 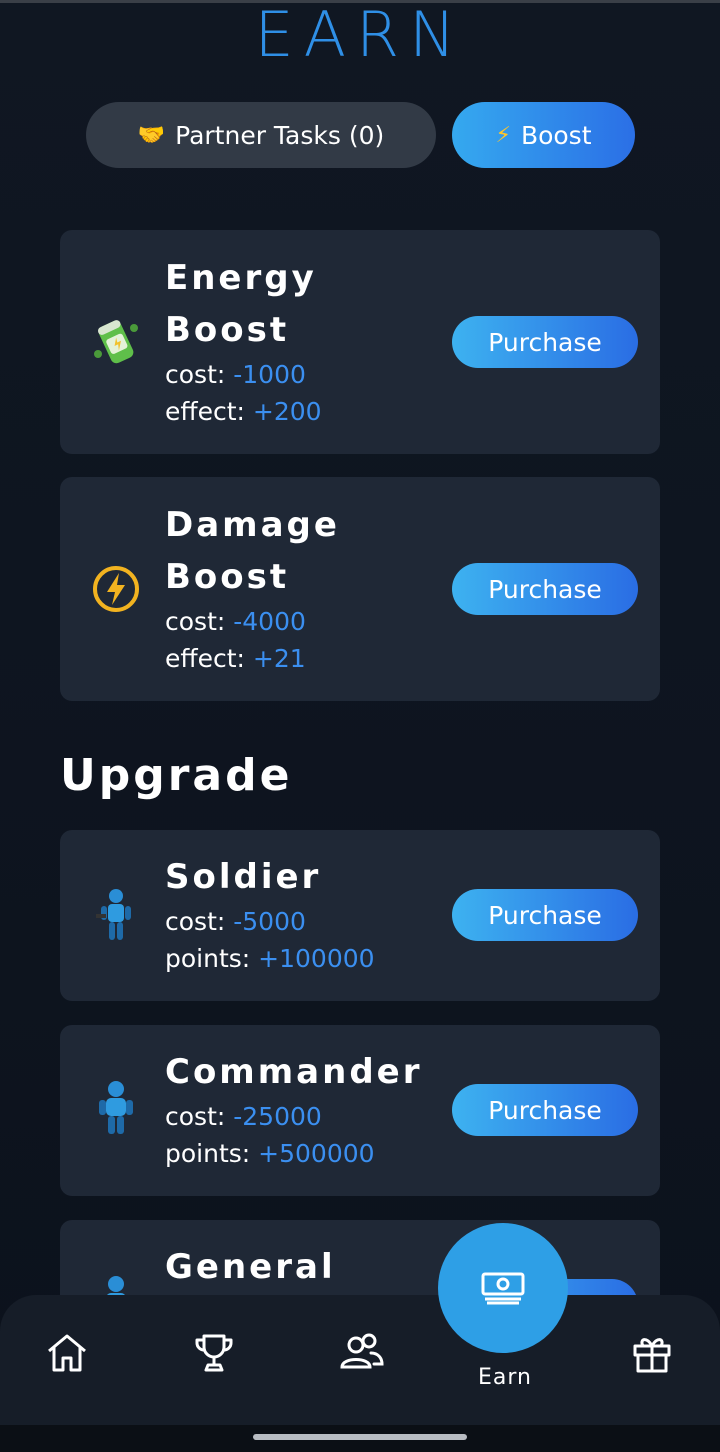 What do you see at coordinates (176, 775) in the screenshot?
I see `section-title-upgrade: Upgrade` at bounding box center [176, 775].